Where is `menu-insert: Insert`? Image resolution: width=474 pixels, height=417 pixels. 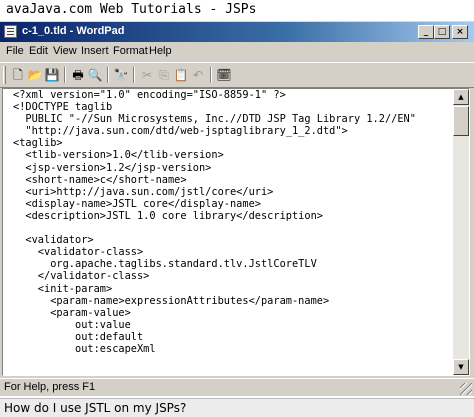 menu-insert: Insert is located at coordinates (95, 51).